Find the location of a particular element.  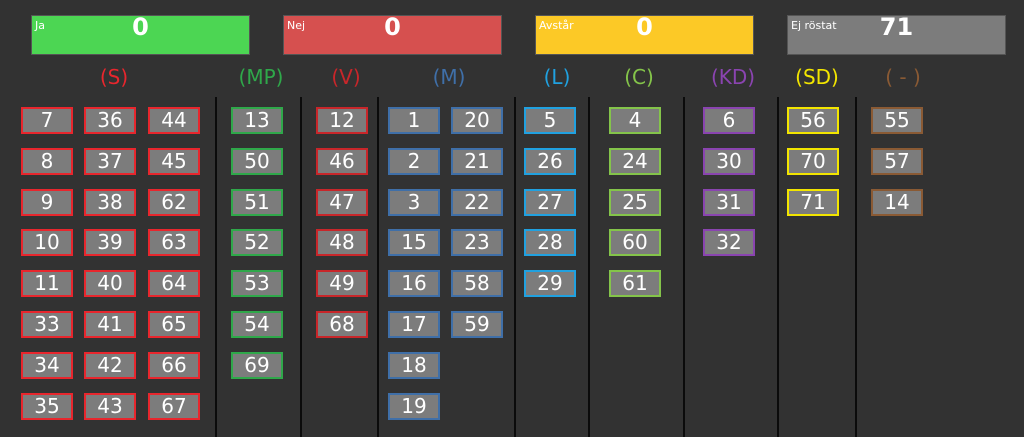

seat-43: 43 is located at coordinates (110, 406).